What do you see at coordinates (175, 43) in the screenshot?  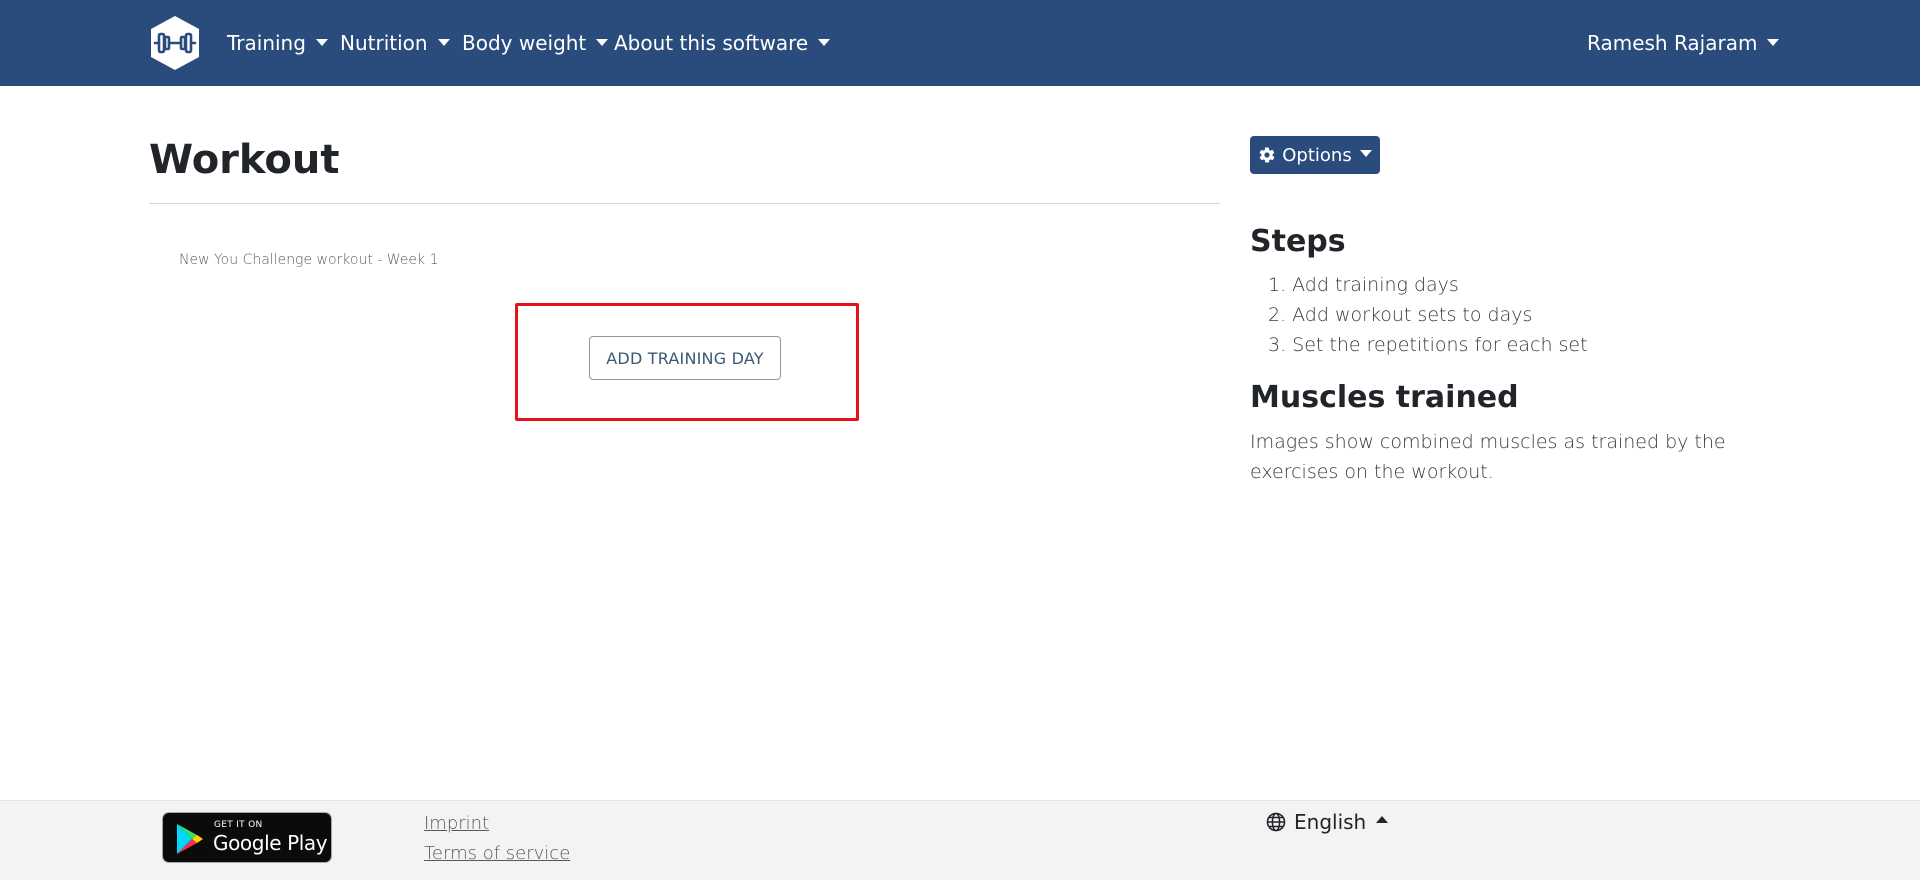 I see `dumbbell-logo-icon` at bounding box center [175, 43].